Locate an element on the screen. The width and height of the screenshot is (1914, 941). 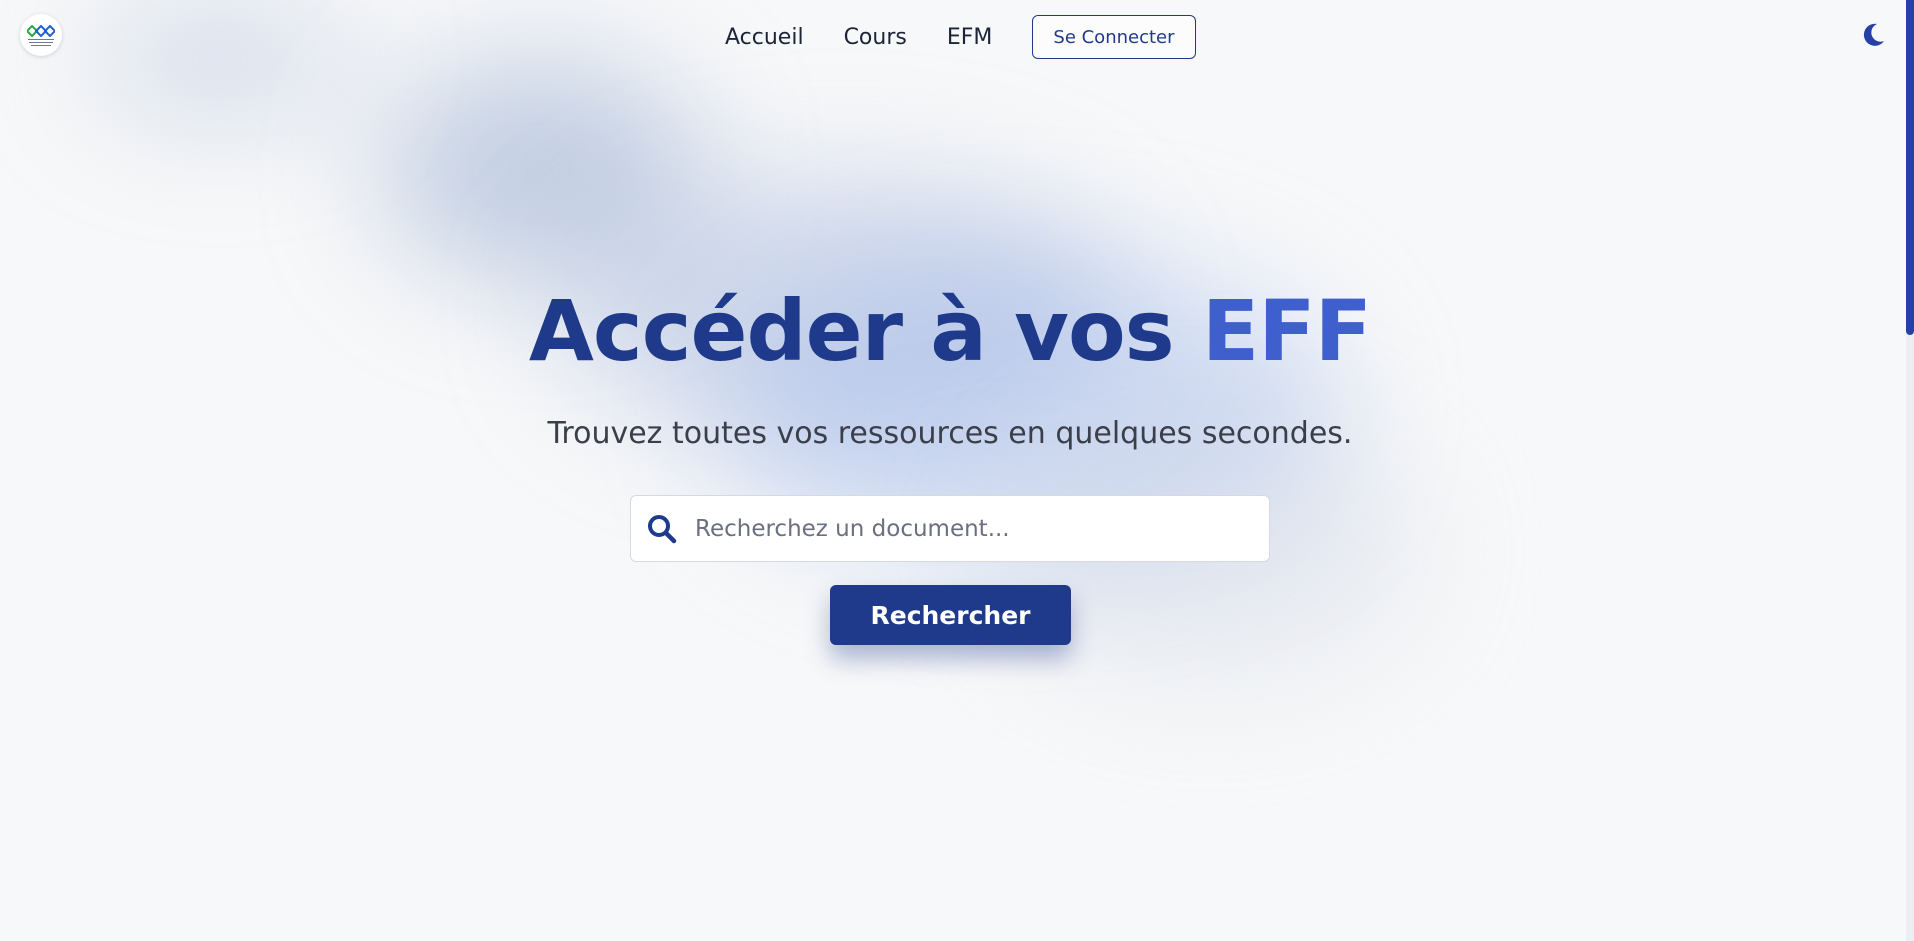
main-nav: Accueil Cours EFM Se Connecter is located at coordinates (960, 37).